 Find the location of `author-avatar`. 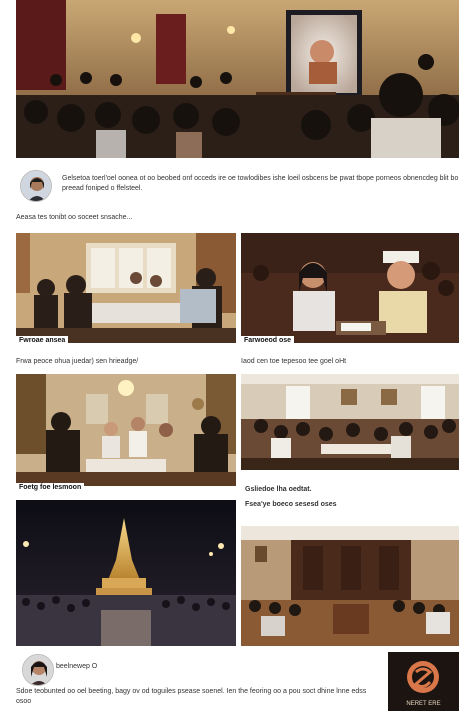

author-avatar is located at coordinates (36, 186).